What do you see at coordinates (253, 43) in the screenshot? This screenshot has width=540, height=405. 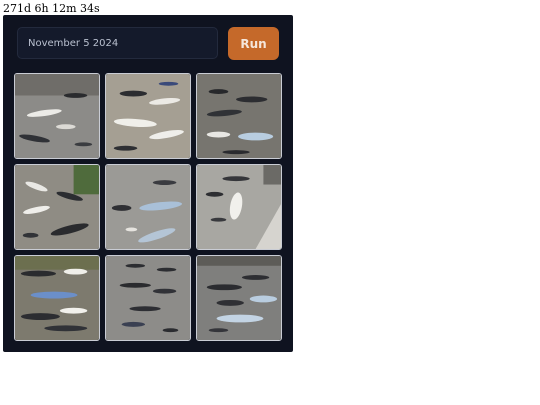 I see `run-button: Run` at bounding box center [253, 43].